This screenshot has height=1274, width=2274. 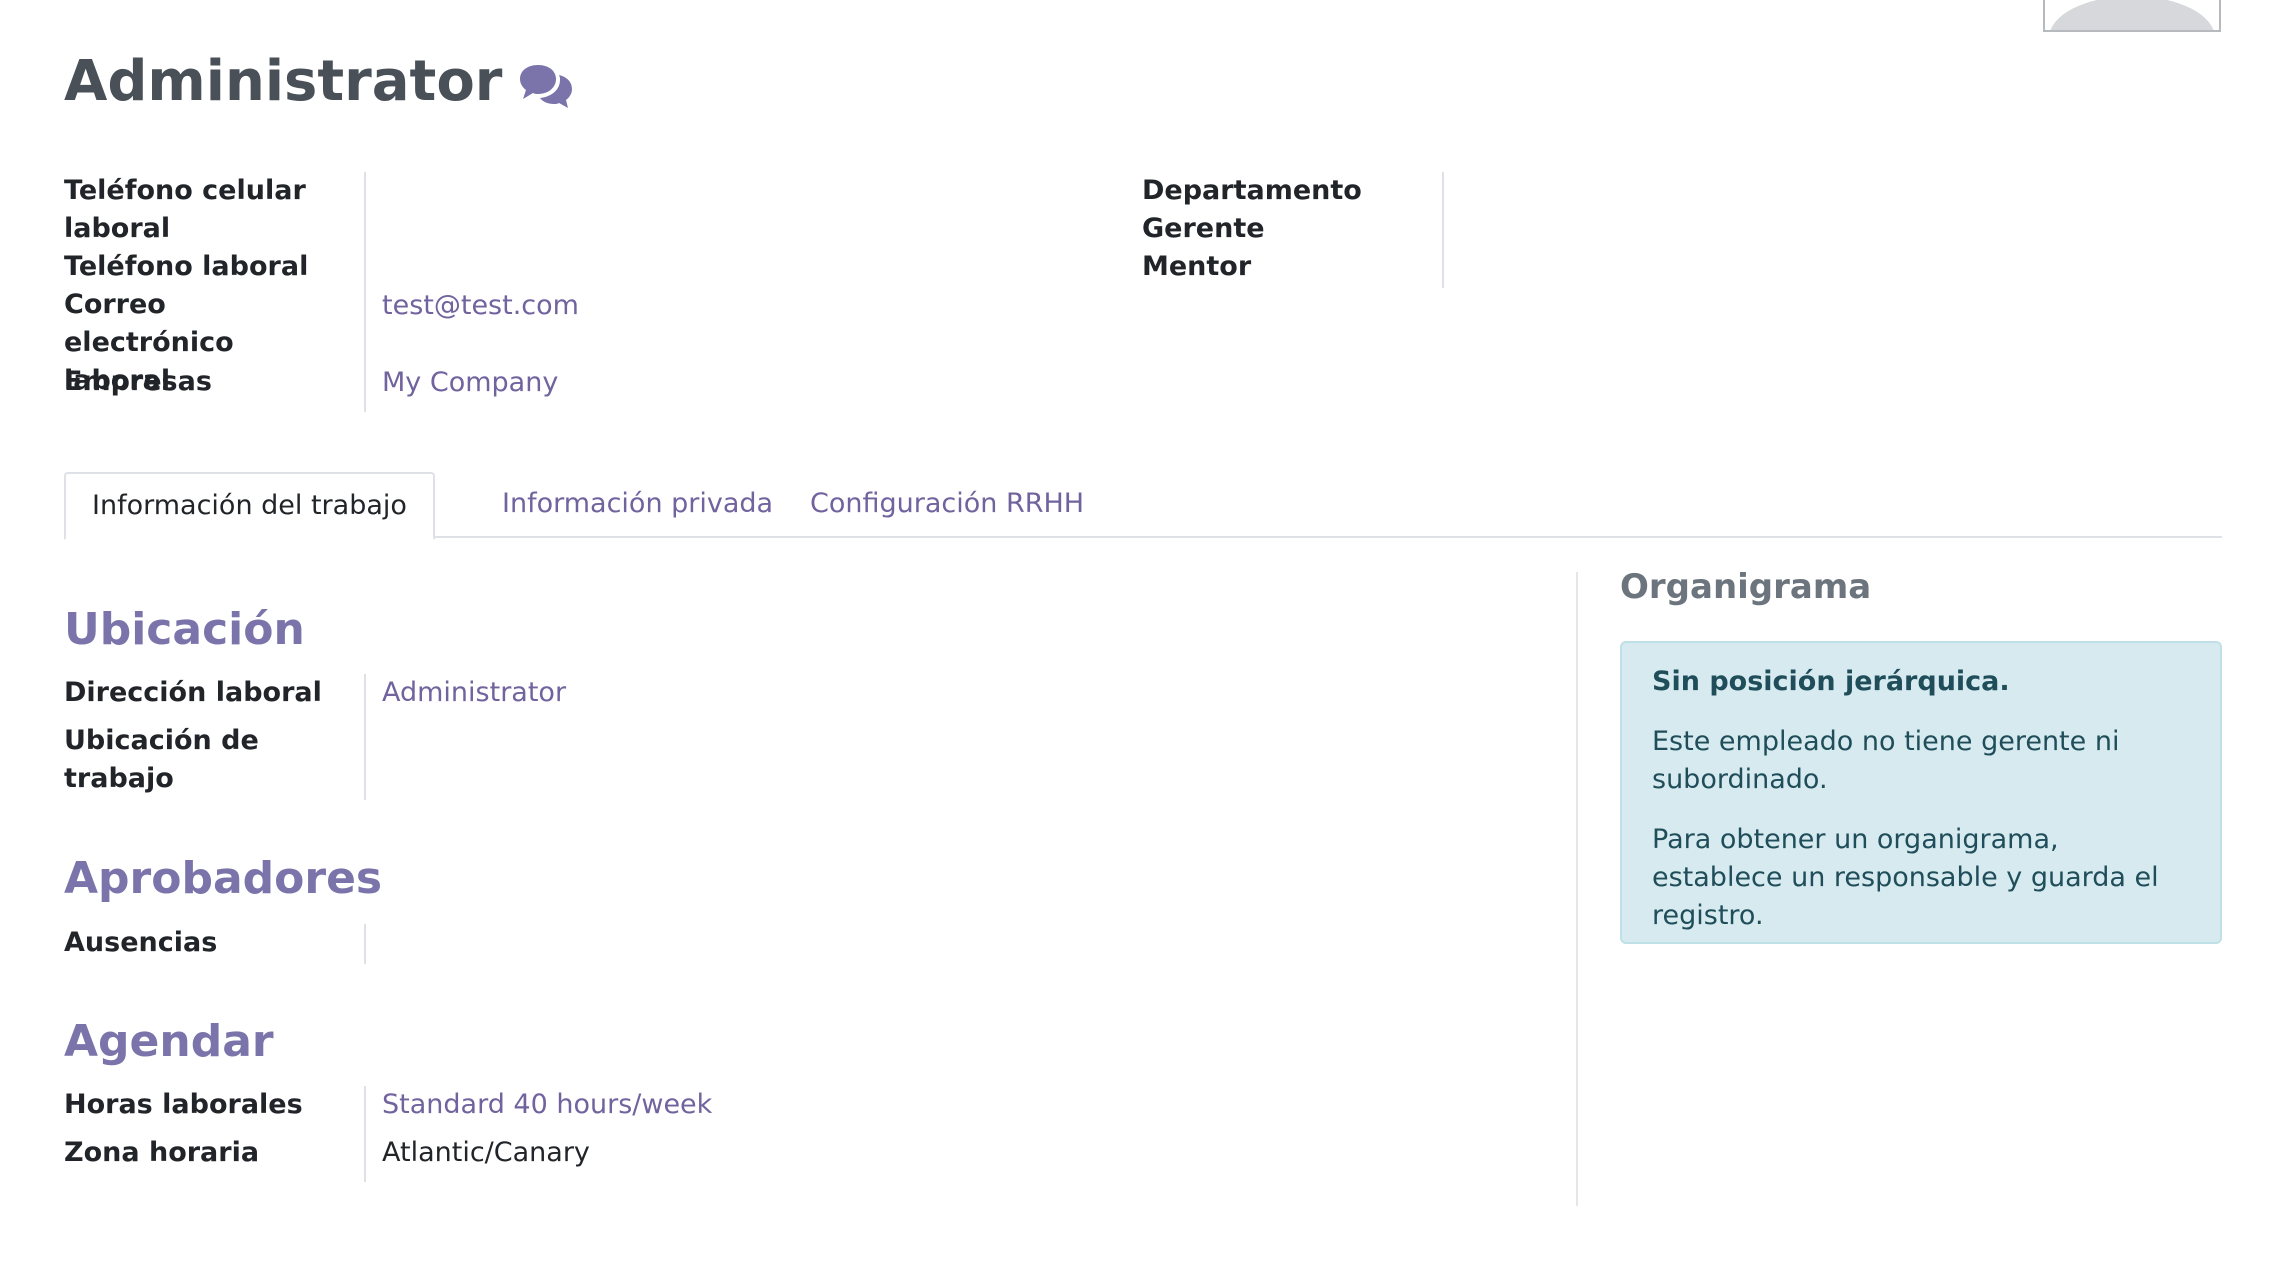 What do you see at coordinates (1203, 228) in the screenshot?
I see `manager-label: Gerente` at bounding box center [1203, 228].